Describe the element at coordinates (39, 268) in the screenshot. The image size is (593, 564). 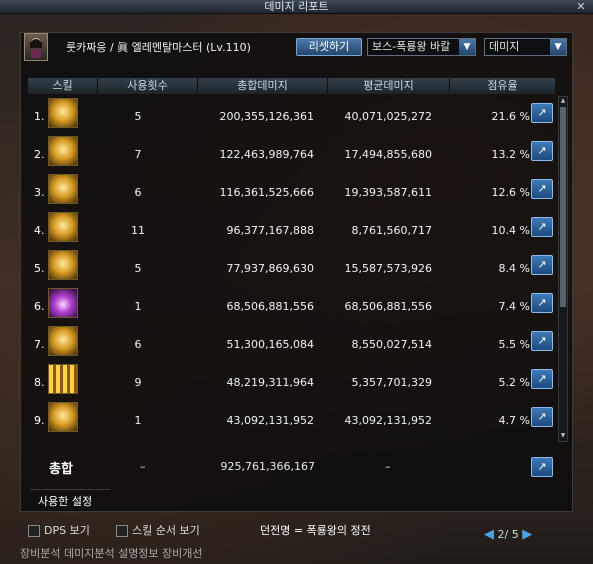
I see `row-rank: 5.` at that location.